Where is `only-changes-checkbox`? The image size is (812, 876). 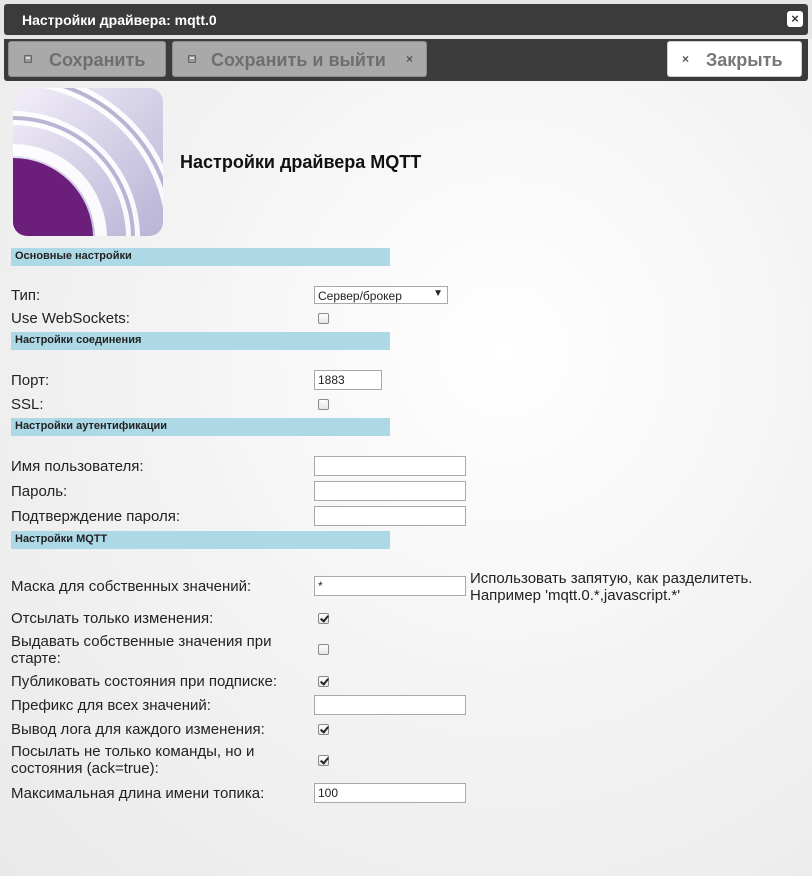
only-changes-checkbox is located at coordinates (323, 618).